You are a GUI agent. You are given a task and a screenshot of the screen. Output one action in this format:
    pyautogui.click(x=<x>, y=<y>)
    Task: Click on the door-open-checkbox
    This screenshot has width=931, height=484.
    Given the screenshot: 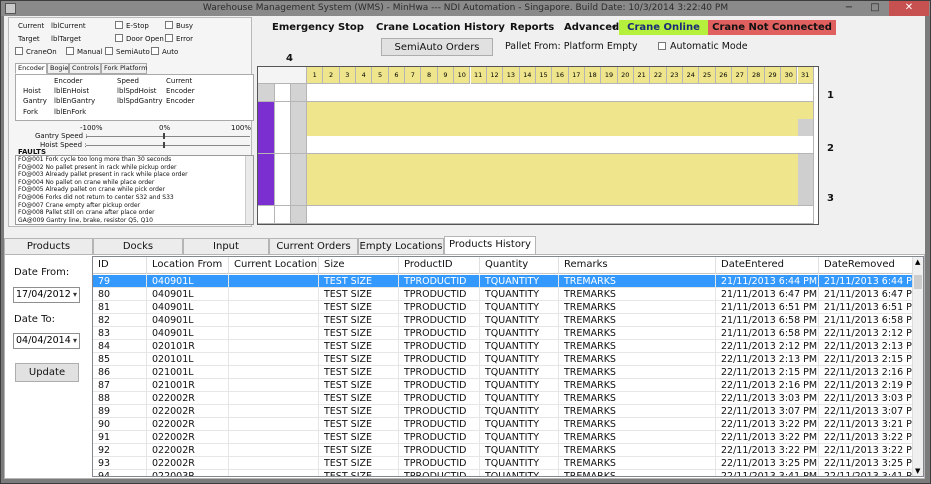 What is the action you would take?
    pyautogui.click(x=119, y=38)
    